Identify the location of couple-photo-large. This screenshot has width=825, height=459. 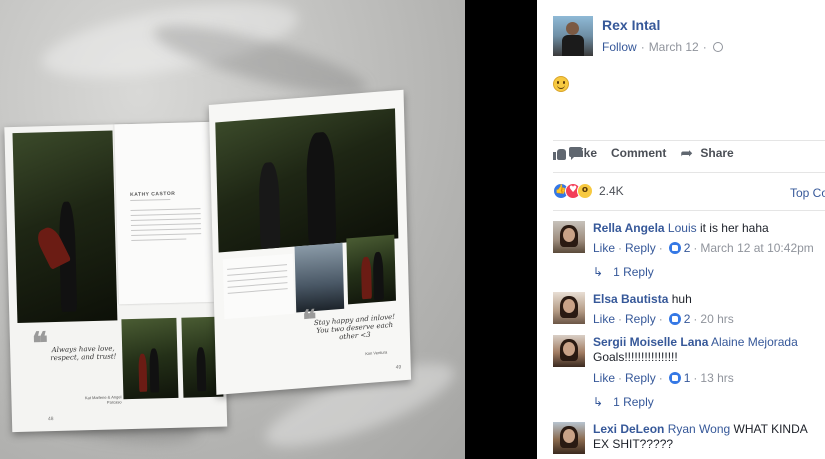
(65, 227).